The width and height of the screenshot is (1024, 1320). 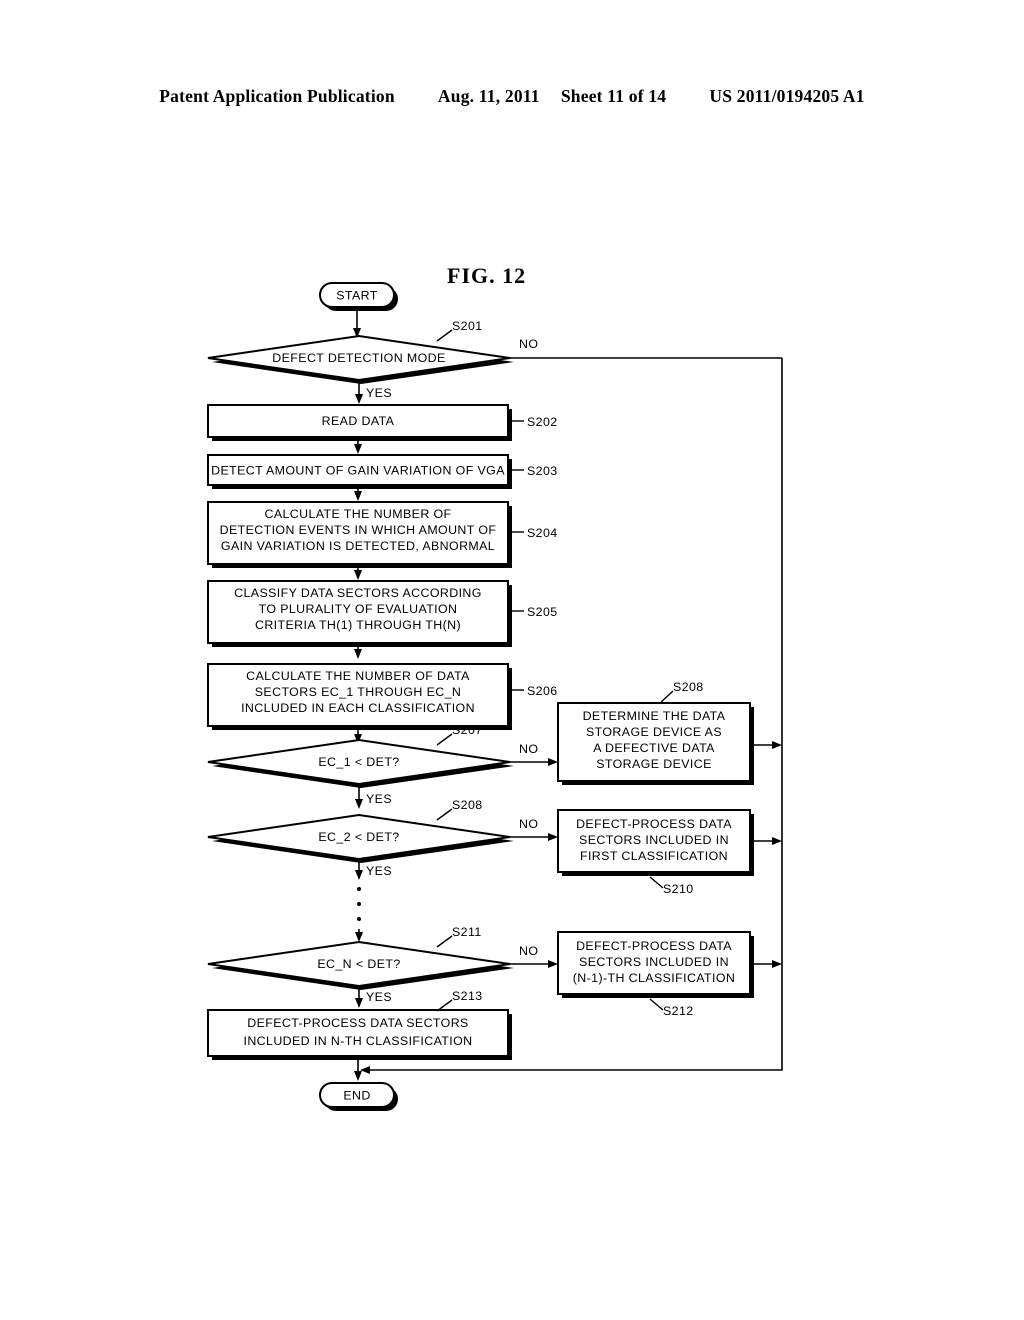 I want to click on step-label-s212: S212, so click(x=671, y=1008).